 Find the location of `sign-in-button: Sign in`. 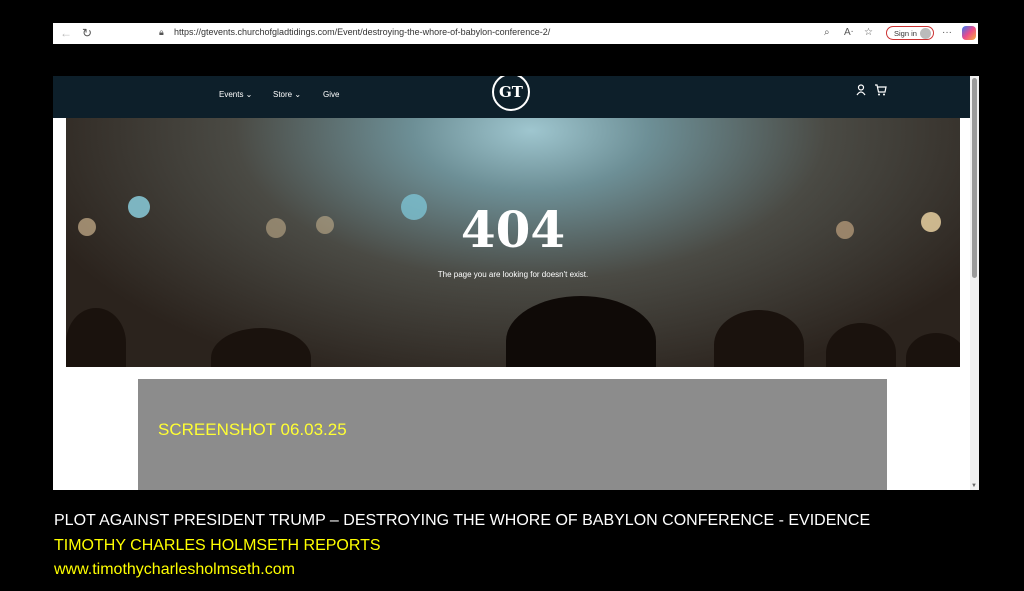

sign-in-button: Sign in is located at coordinates (910, 33).